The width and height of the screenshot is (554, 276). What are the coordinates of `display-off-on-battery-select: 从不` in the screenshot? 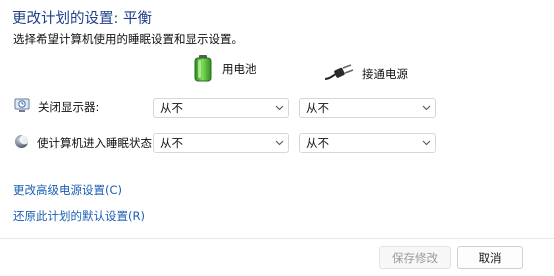 It's located at (221, 108).